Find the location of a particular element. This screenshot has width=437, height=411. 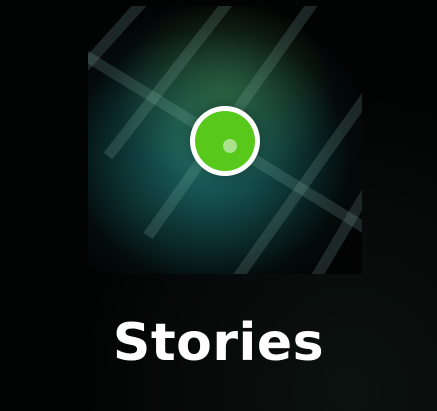

pin-fill is located at coordinates (225, 141).